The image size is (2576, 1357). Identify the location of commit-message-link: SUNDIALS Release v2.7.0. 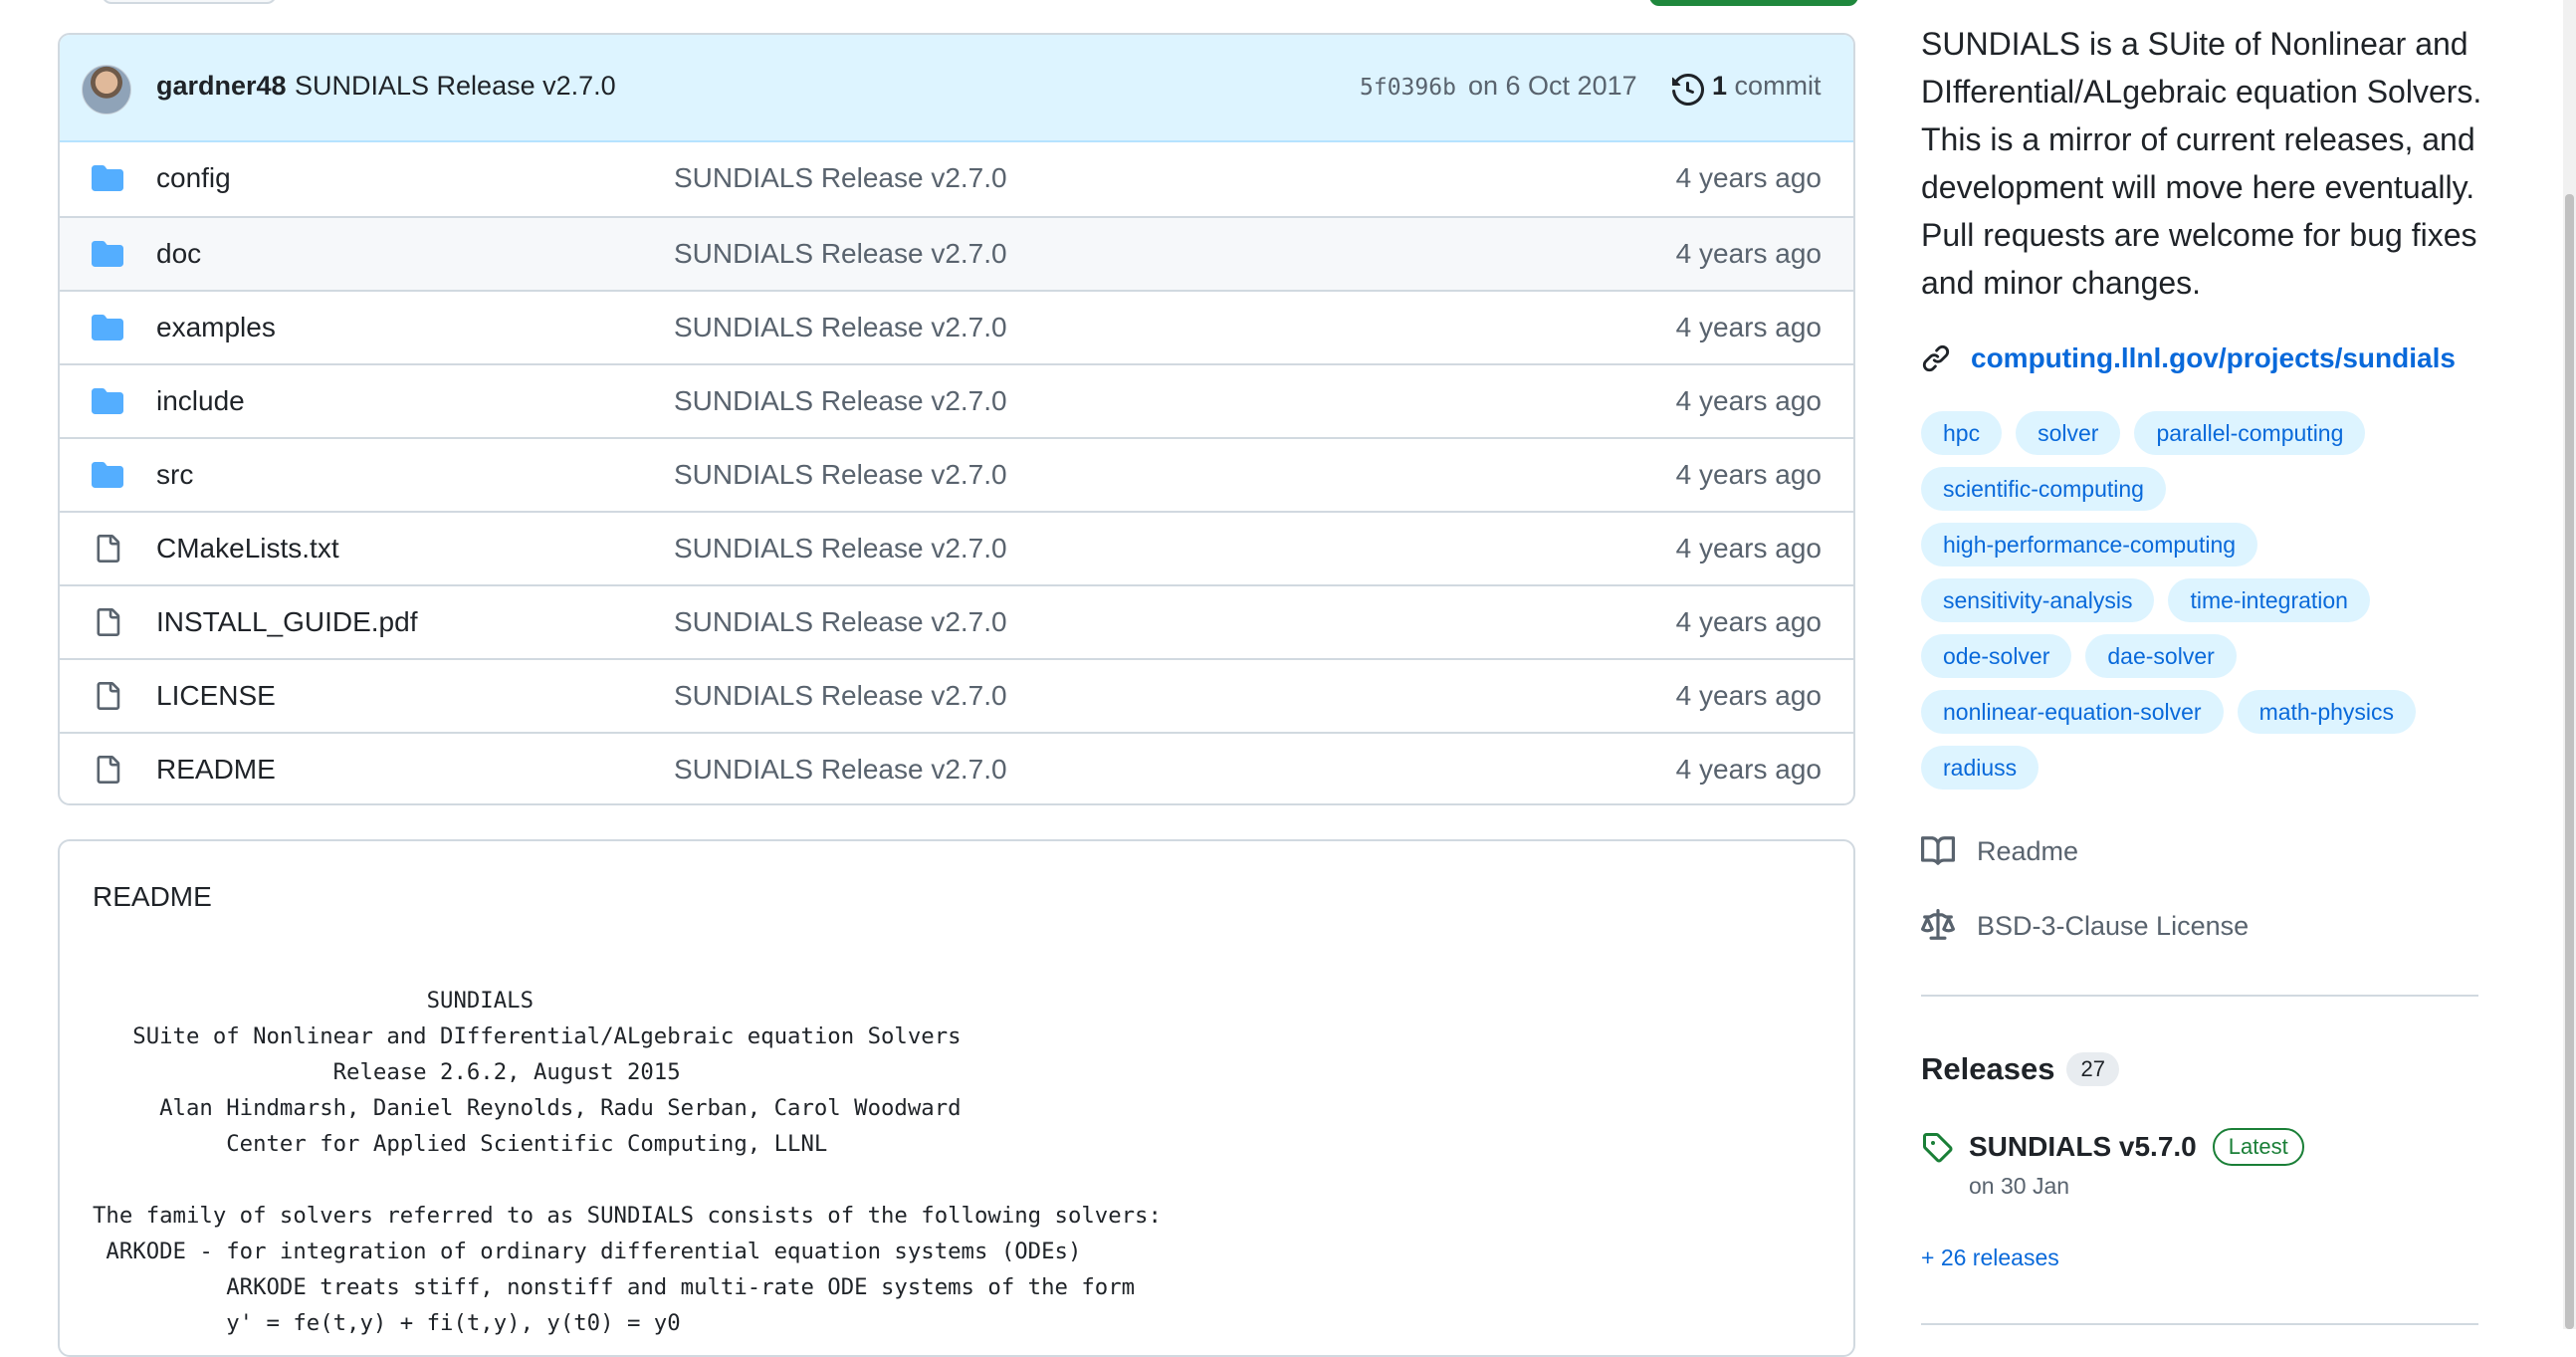
(455, 86).